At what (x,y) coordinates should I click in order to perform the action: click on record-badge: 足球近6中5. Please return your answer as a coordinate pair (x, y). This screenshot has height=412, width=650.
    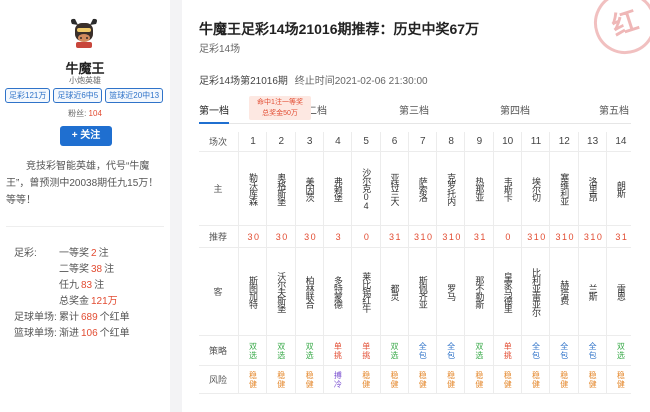
    Looking at the image, I should click on (78, 95).